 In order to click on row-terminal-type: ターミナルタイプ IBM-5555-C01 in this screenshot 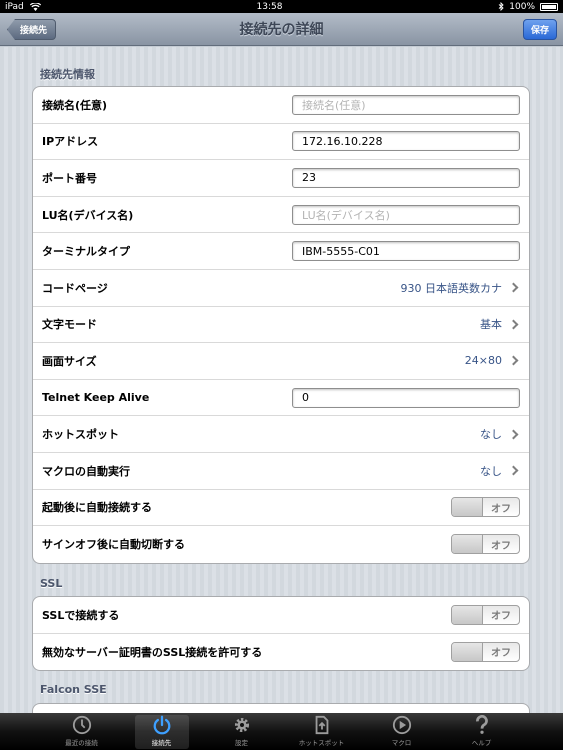, I will do `click(281, 251)`.